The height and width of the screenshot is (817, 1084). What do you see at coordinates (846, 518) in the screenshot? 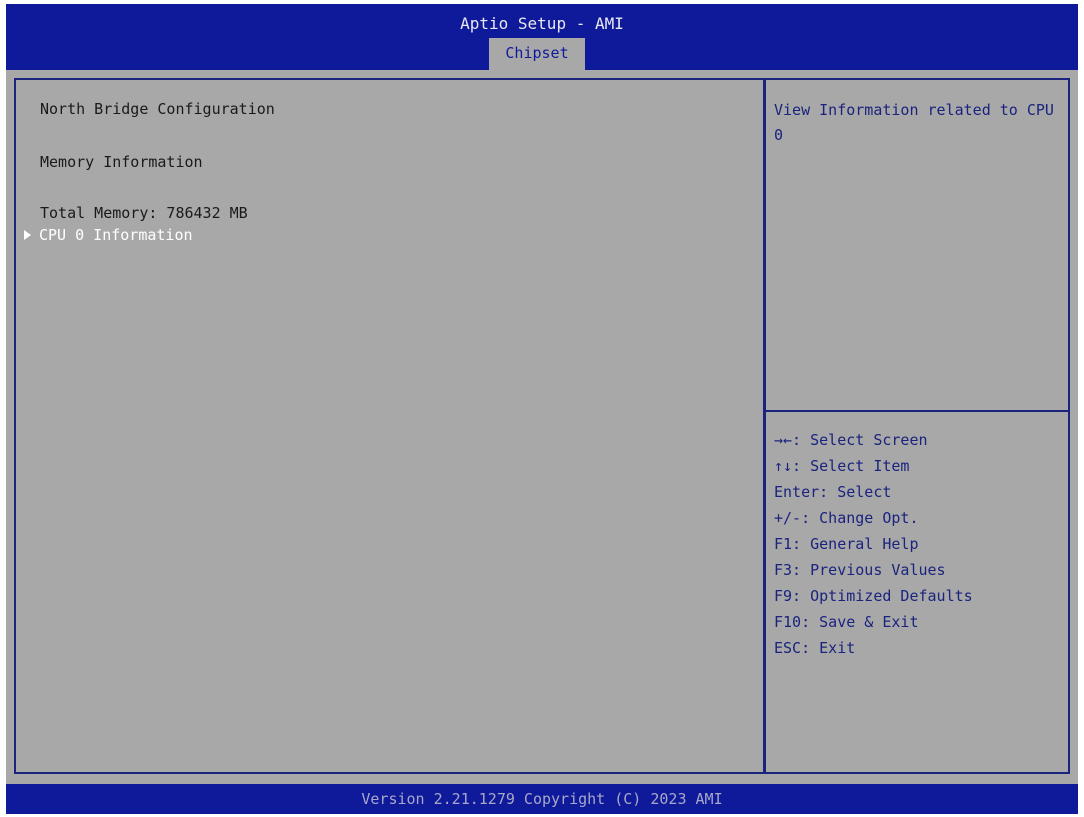
I see `key-change-opt: +/-: Change Opt.` at bounding box center [846, 518].